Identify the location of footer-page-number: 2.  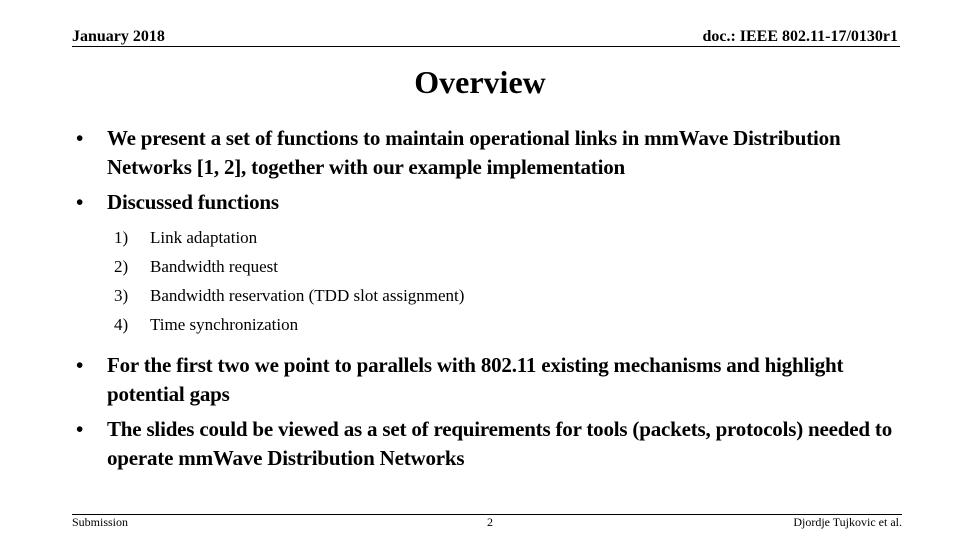
(490, 522).